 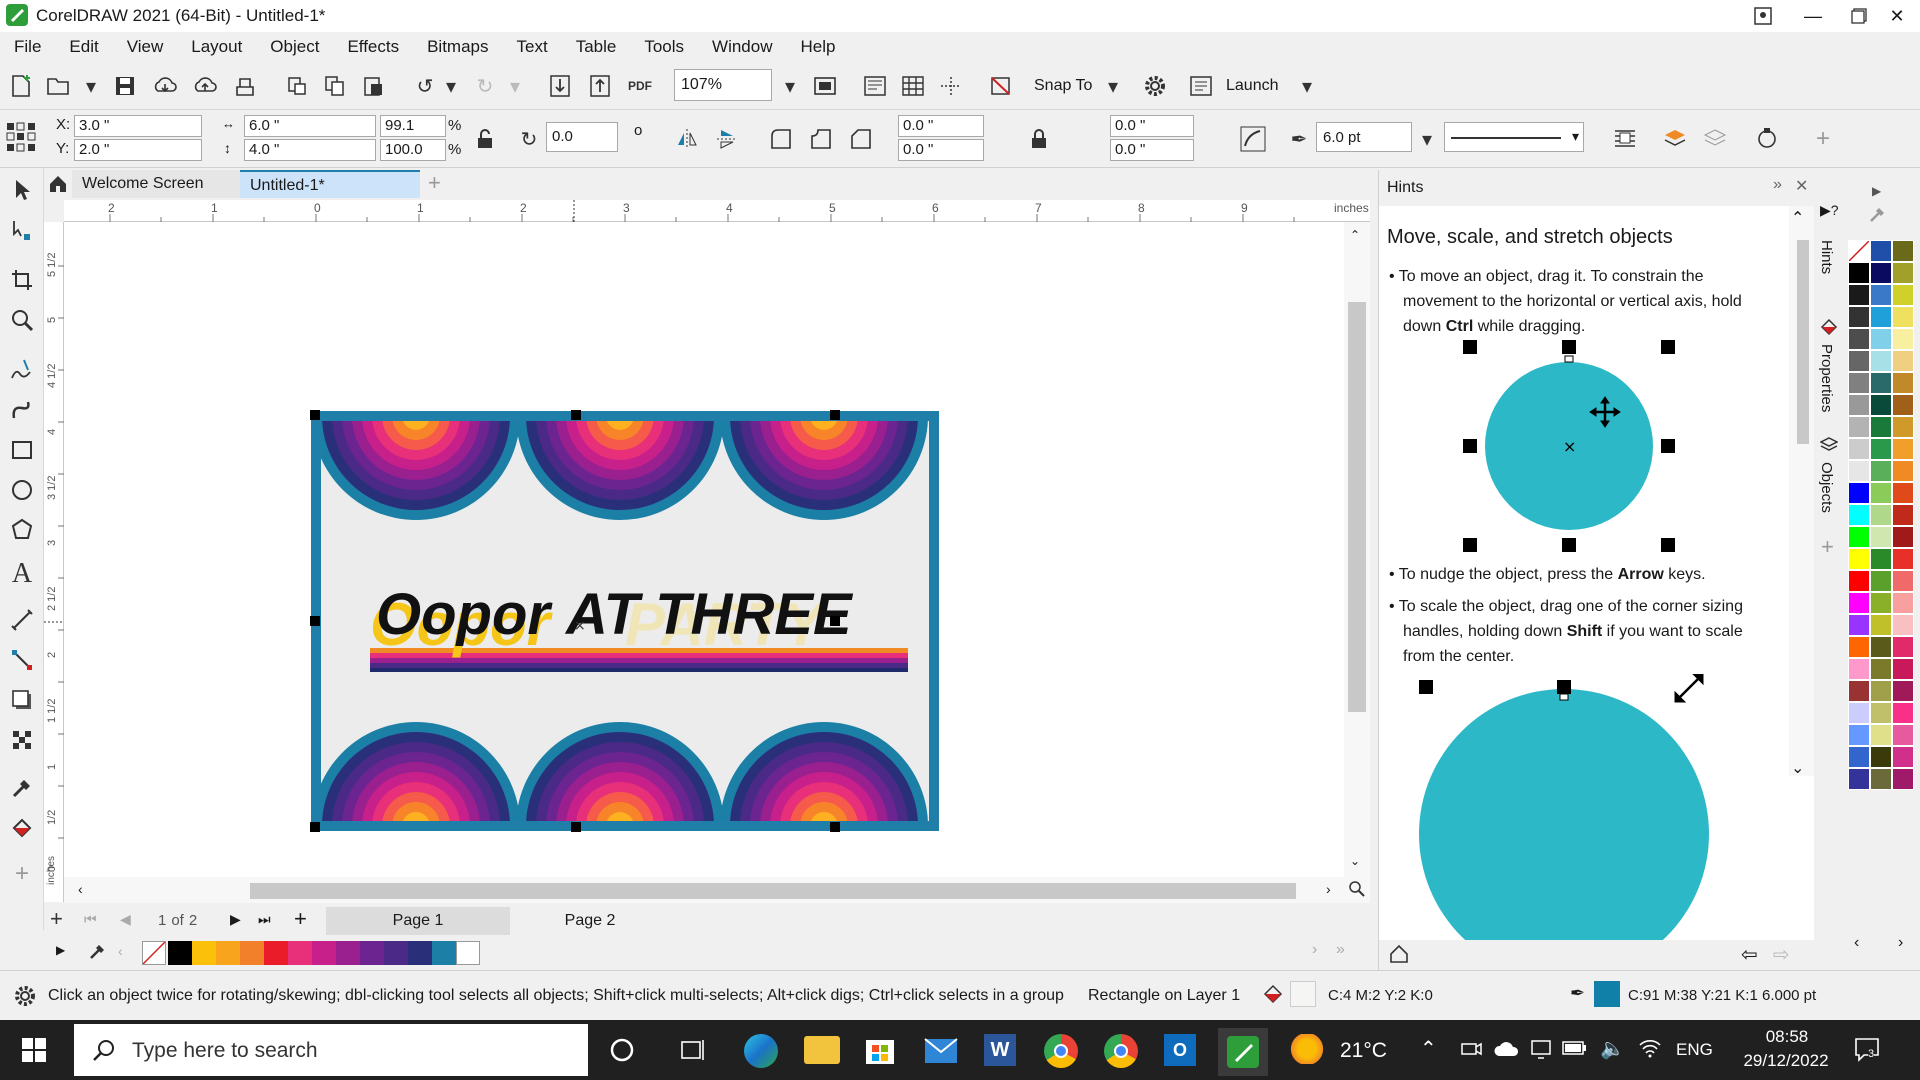 I want to click on menu-effects: Effects, so click(x=373, y=44).